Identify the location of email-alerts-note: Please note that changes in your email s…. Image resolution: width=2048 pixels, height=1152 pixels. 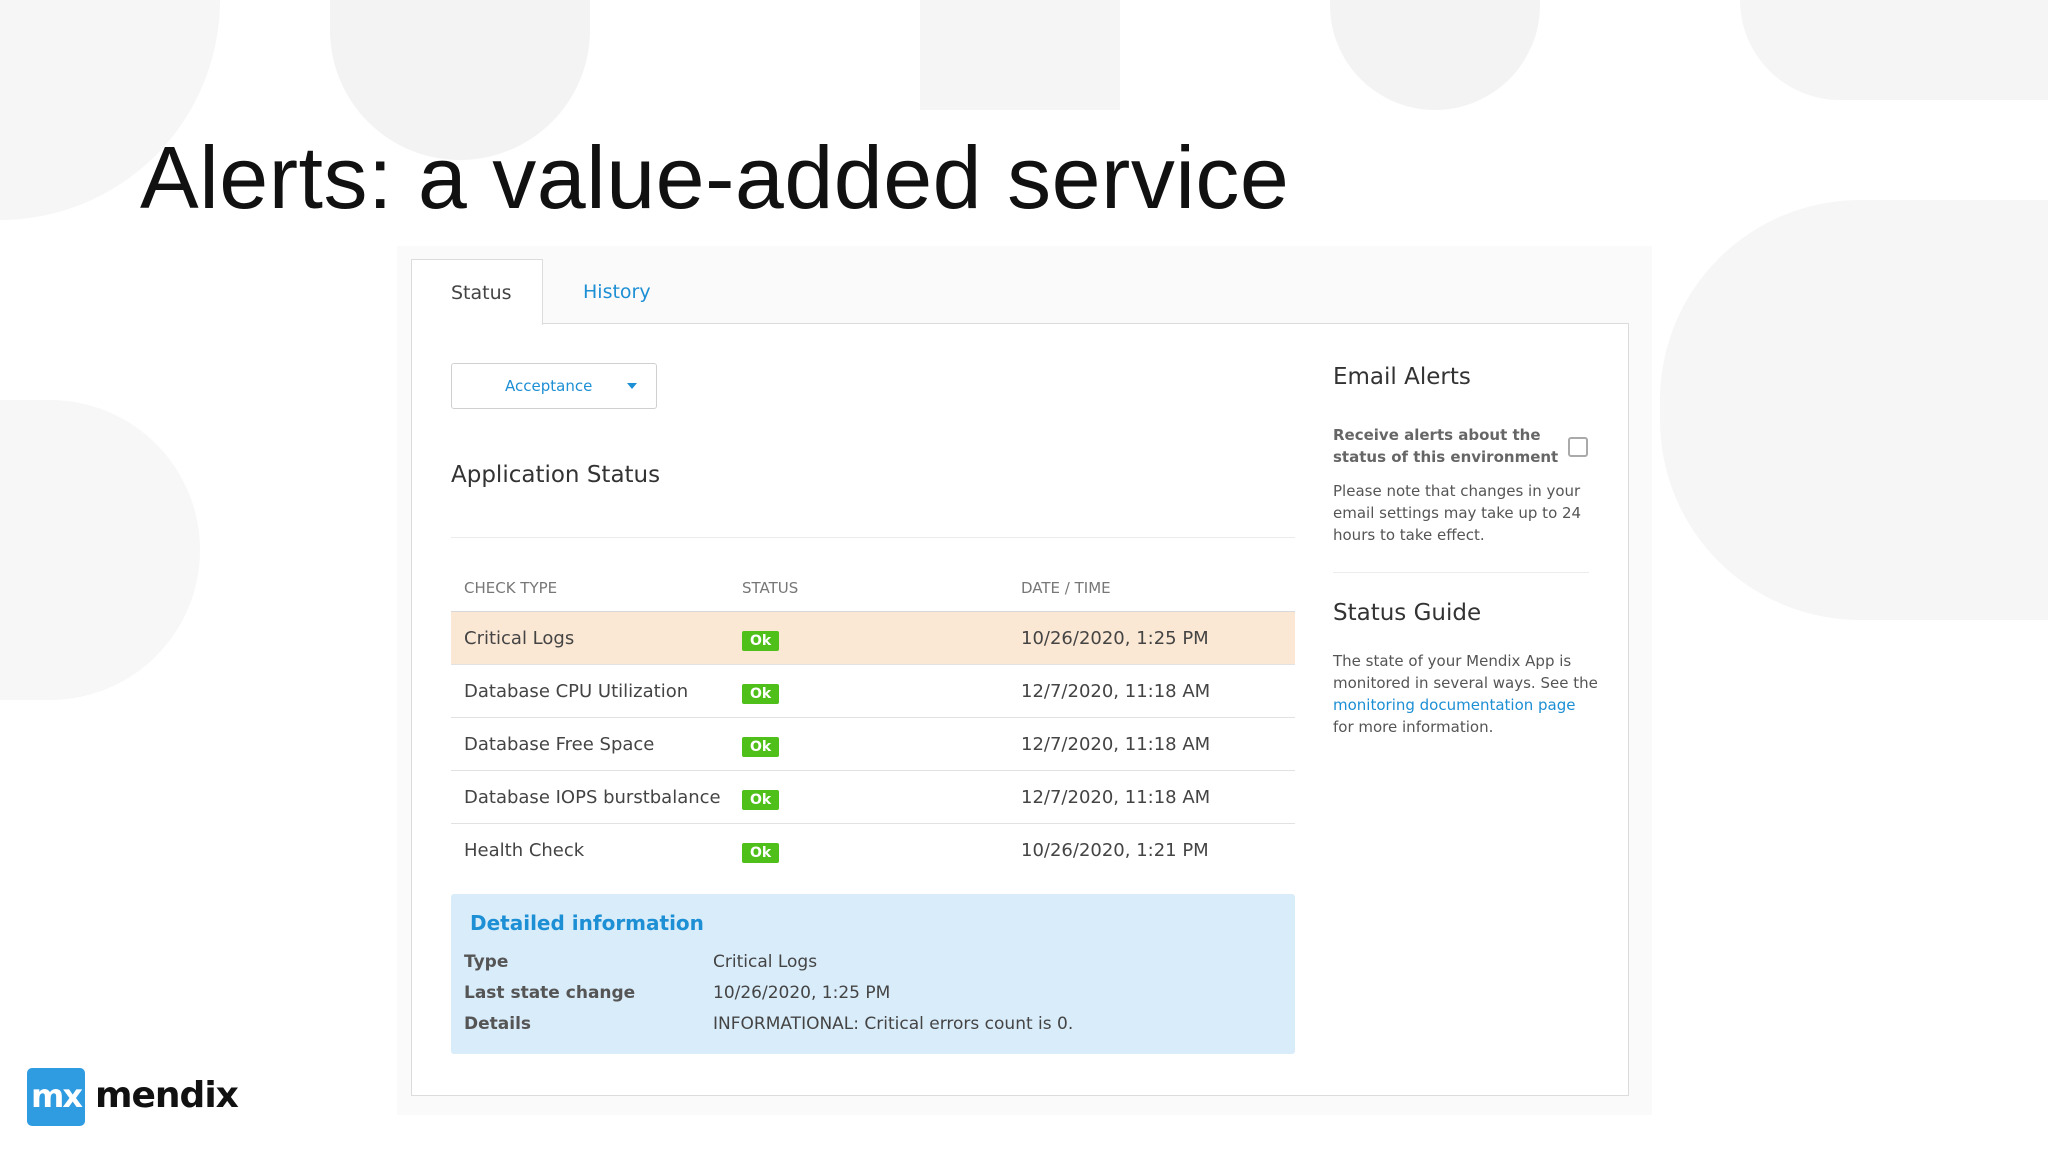
(1457, 513).